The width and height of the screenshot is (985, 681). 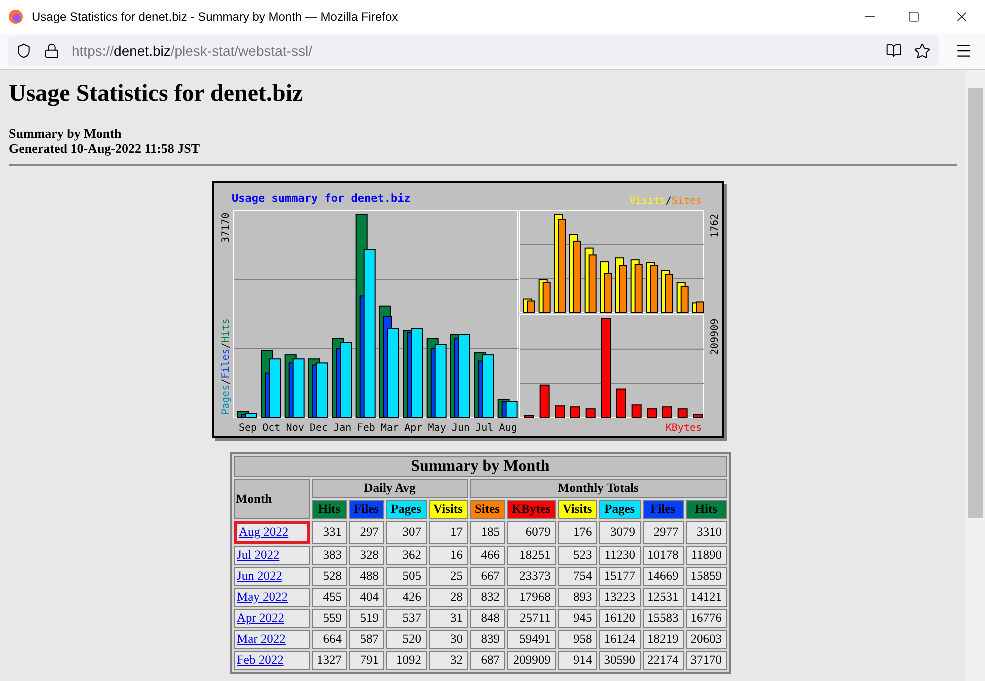 What do you see at coordinates (461, 428) in the screenshot?
I see `month-label: Jun` at bounding box center [461, 428].